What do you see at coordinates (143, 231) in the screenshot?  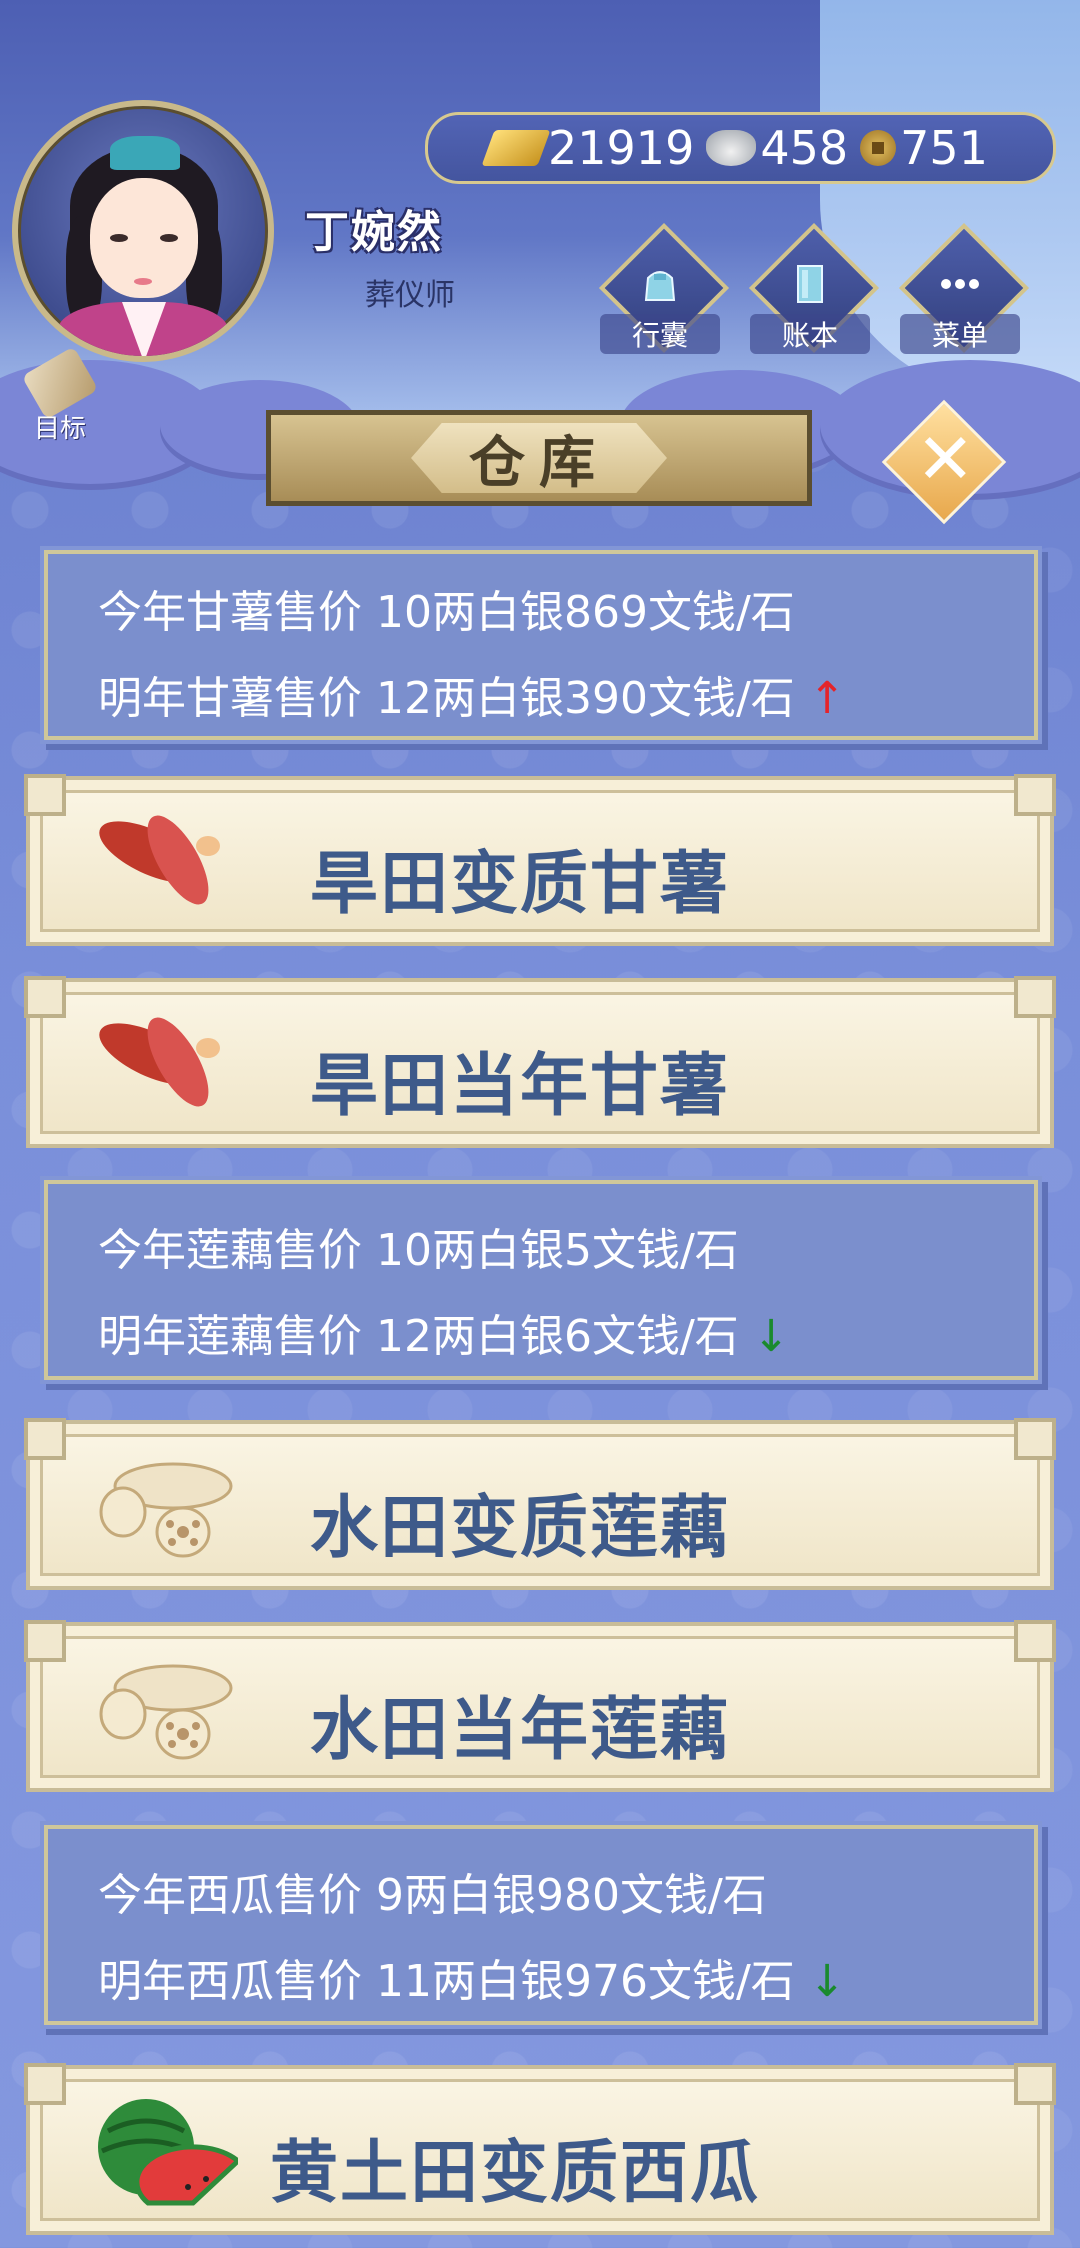 I see `player-avatar` at bounding box center [143, 231].